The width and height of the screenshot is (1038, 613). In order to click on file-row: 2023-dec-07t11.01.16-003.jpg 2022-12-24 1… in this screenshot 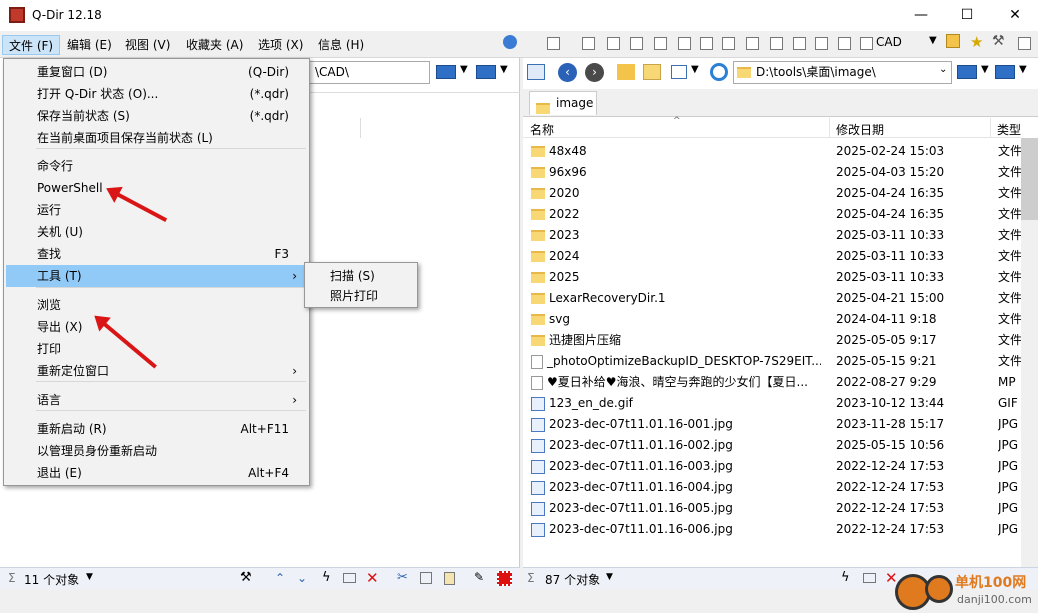, I will do `click(776, 466)`.